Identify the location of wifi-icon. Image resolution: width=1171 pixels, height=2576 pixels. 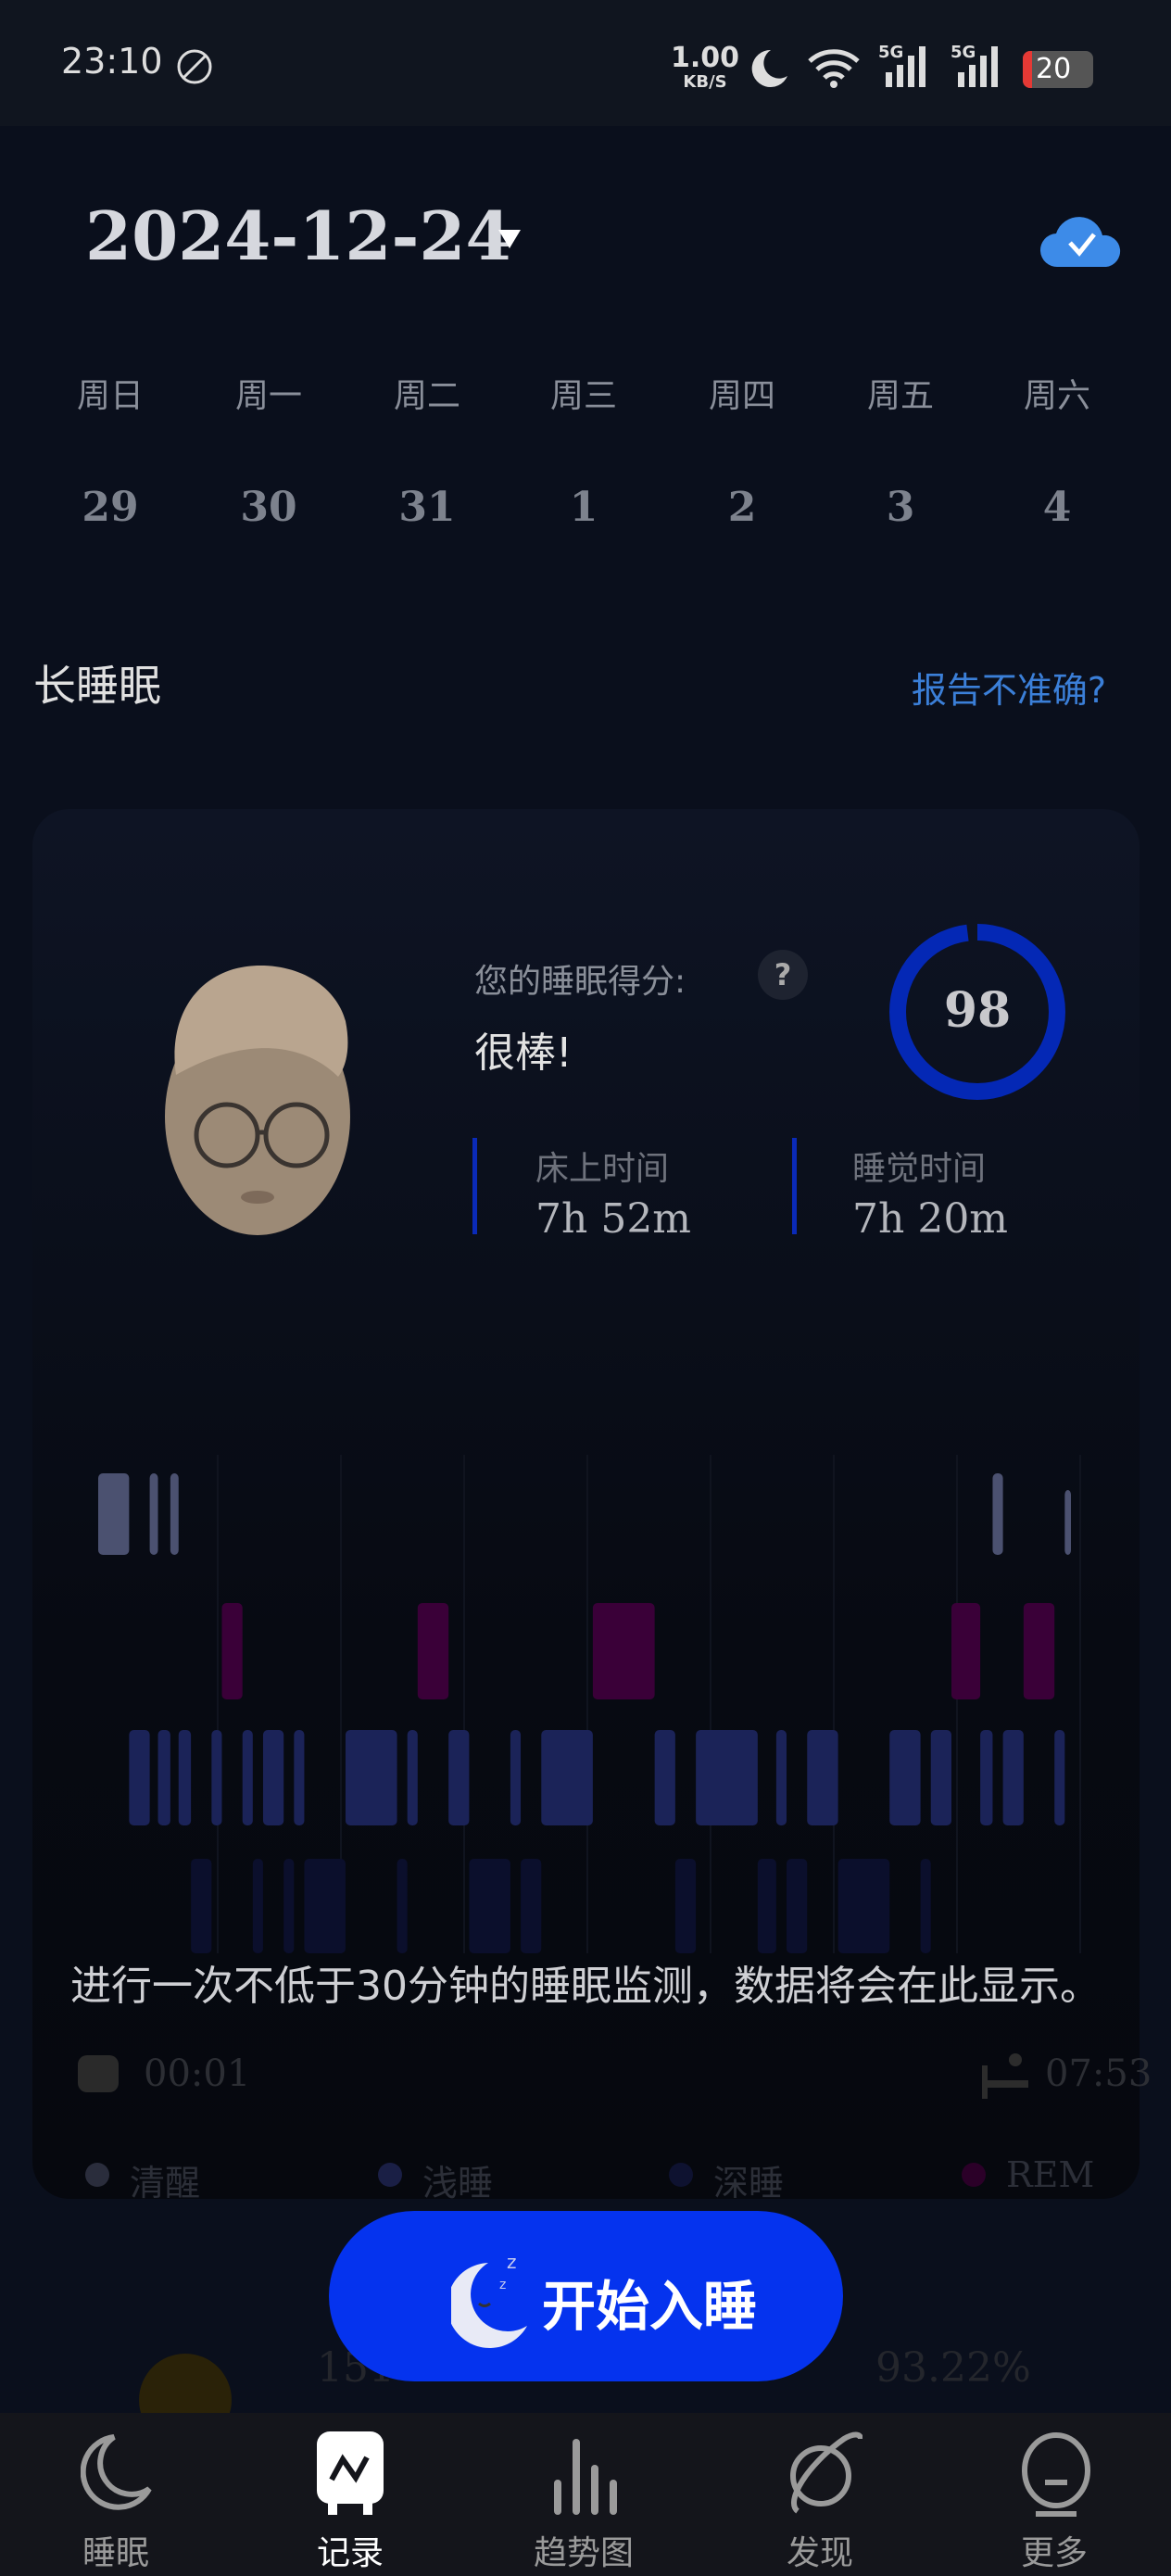
(834, 68).